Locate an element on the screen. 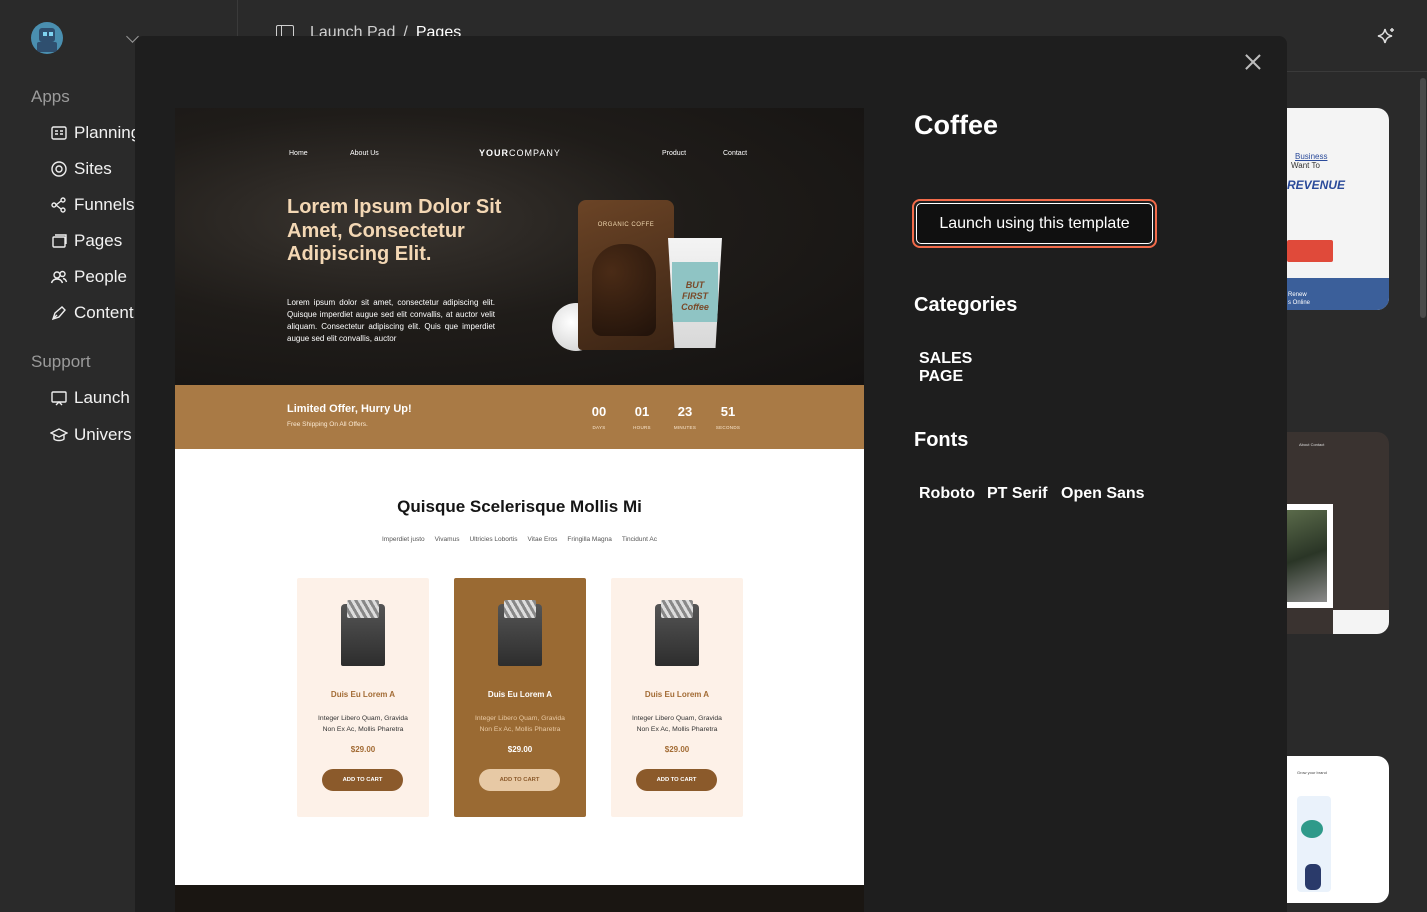  sidebar-item-launch: Launch is located at coordinates (90, 398).